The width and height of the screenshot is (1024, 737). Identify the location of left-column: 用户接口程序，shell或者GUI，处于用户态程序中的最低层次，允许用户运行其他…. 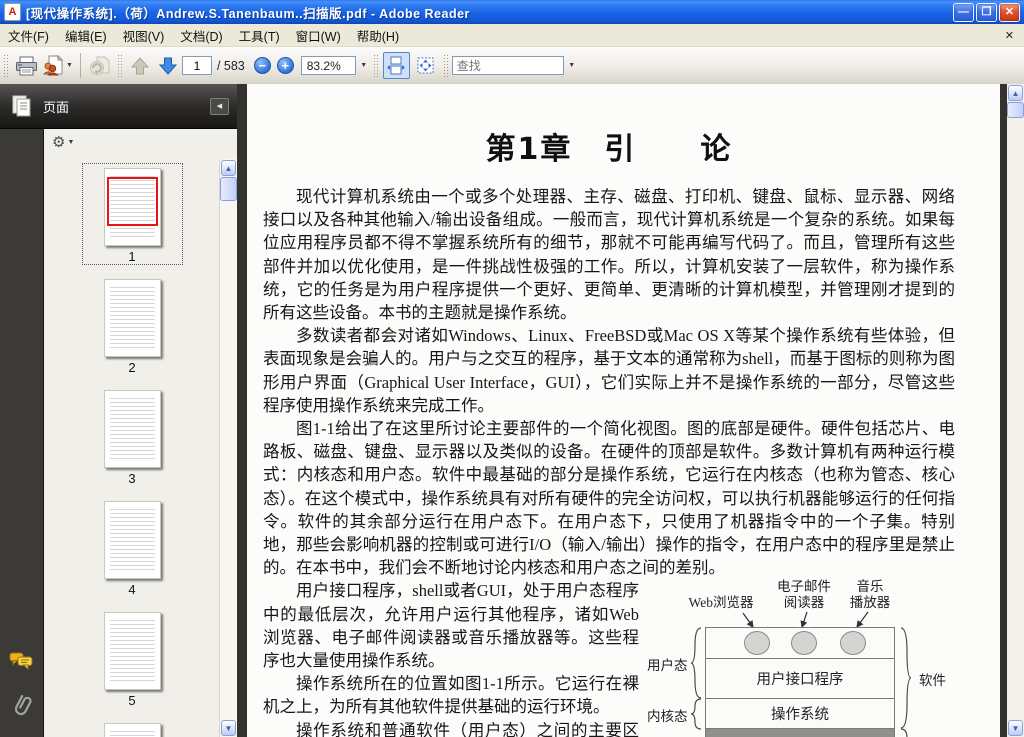
(451, 658).